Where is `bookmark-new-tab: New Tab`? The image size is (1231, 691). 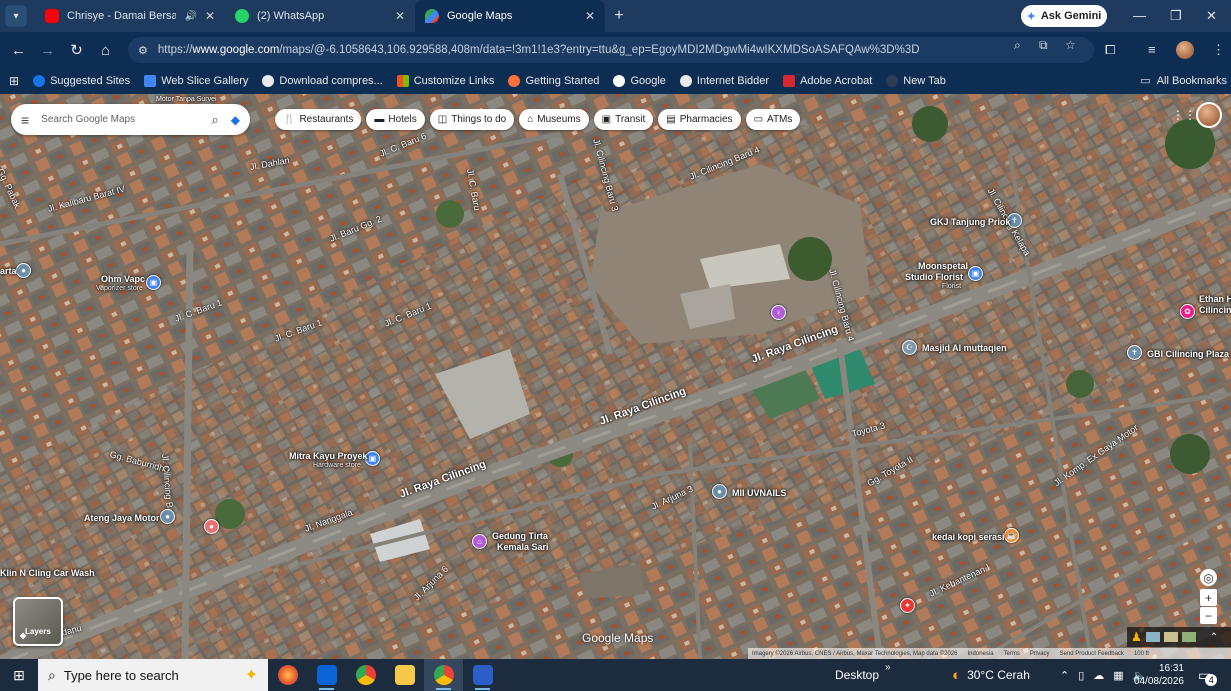 bookmark-new-tab: New Tab is located at coordinates (916, 81).